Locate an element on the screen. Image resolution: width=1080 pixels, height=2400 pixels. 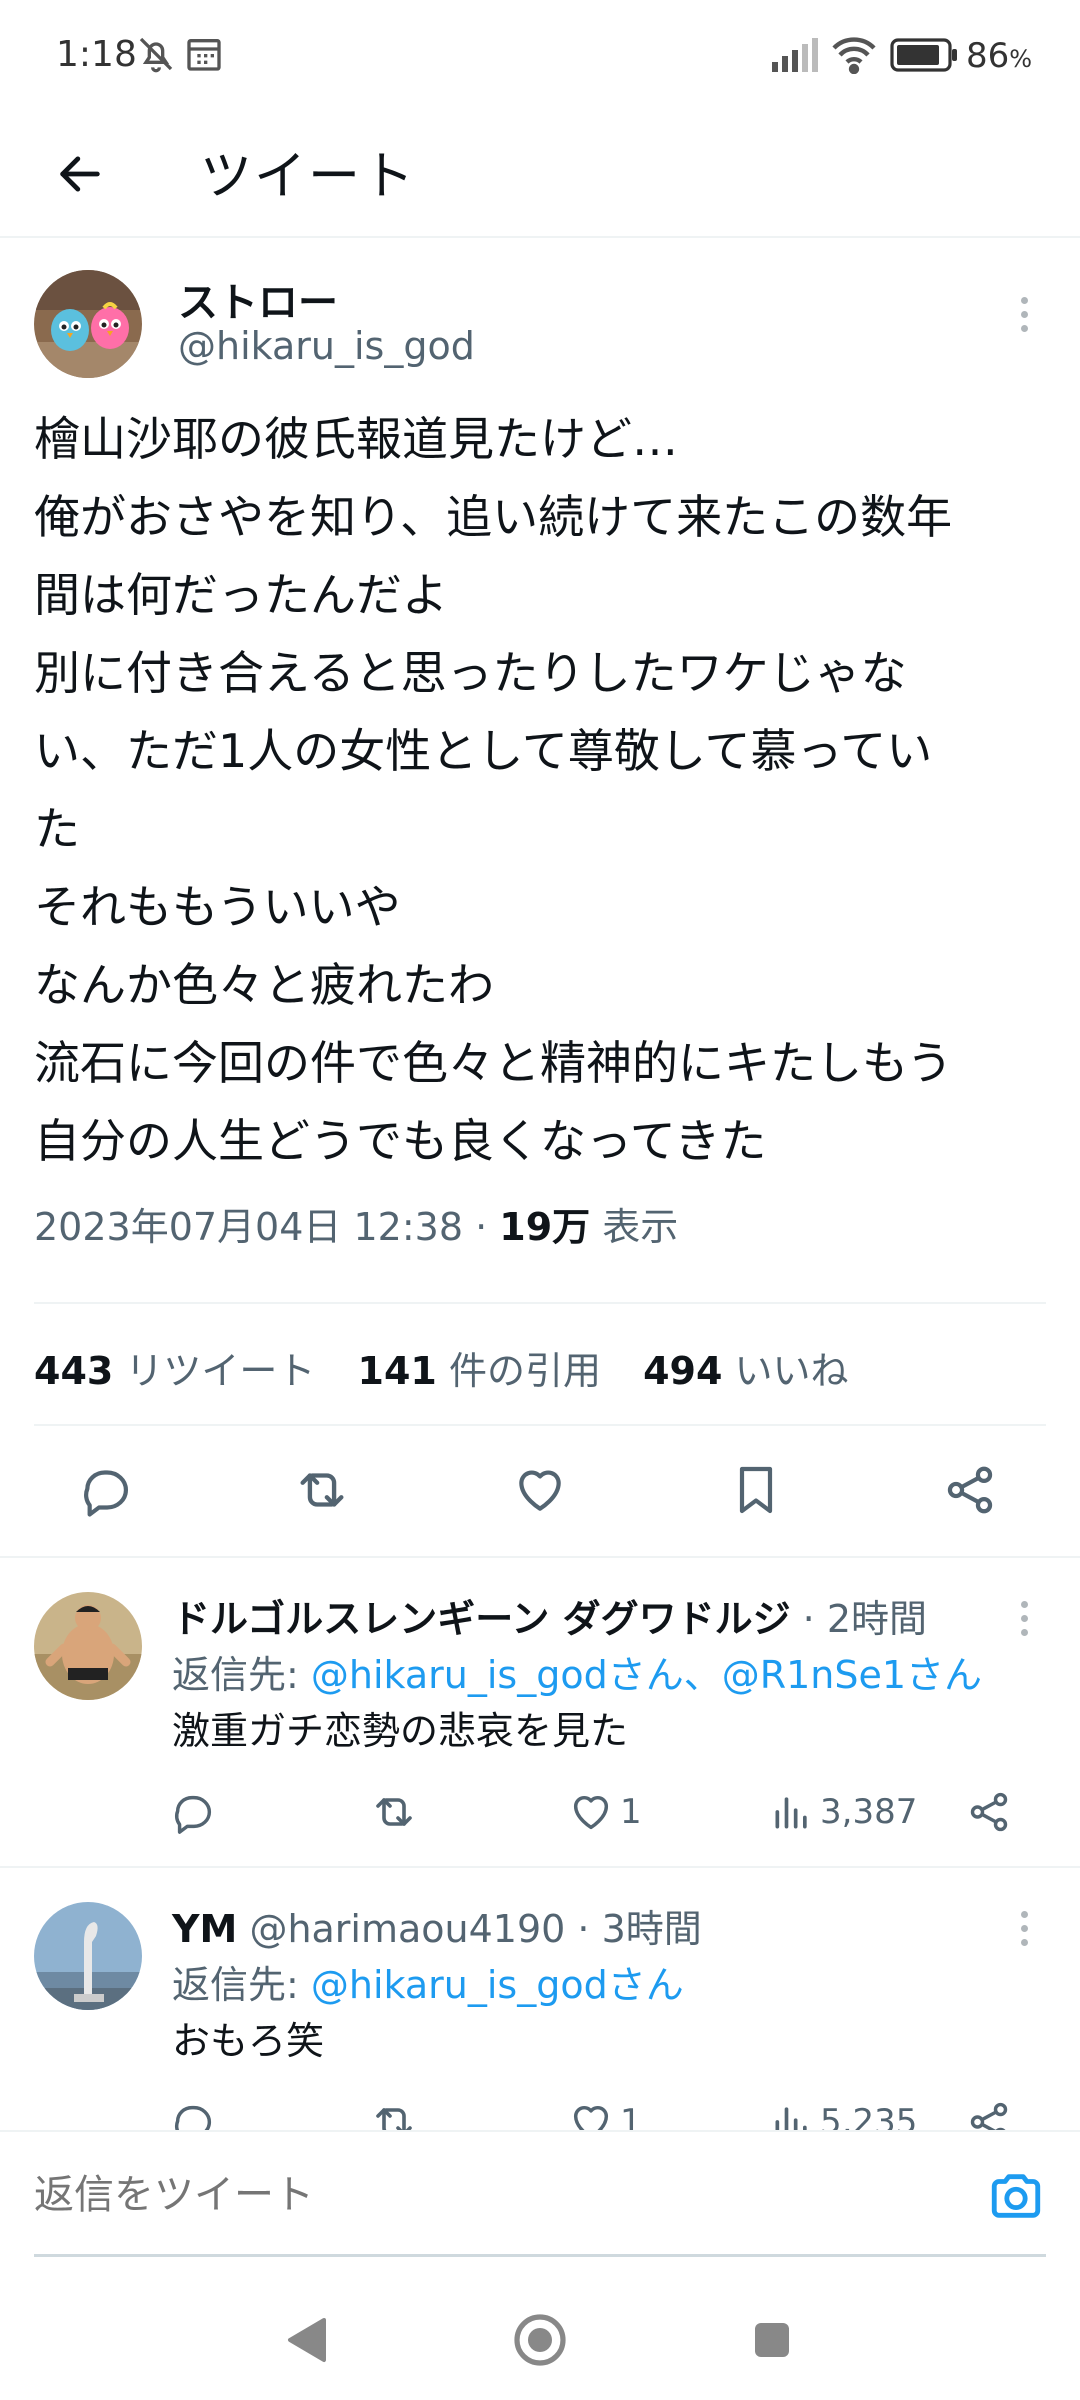
views-button: 3,387 is located at coordinates (843, 1812).